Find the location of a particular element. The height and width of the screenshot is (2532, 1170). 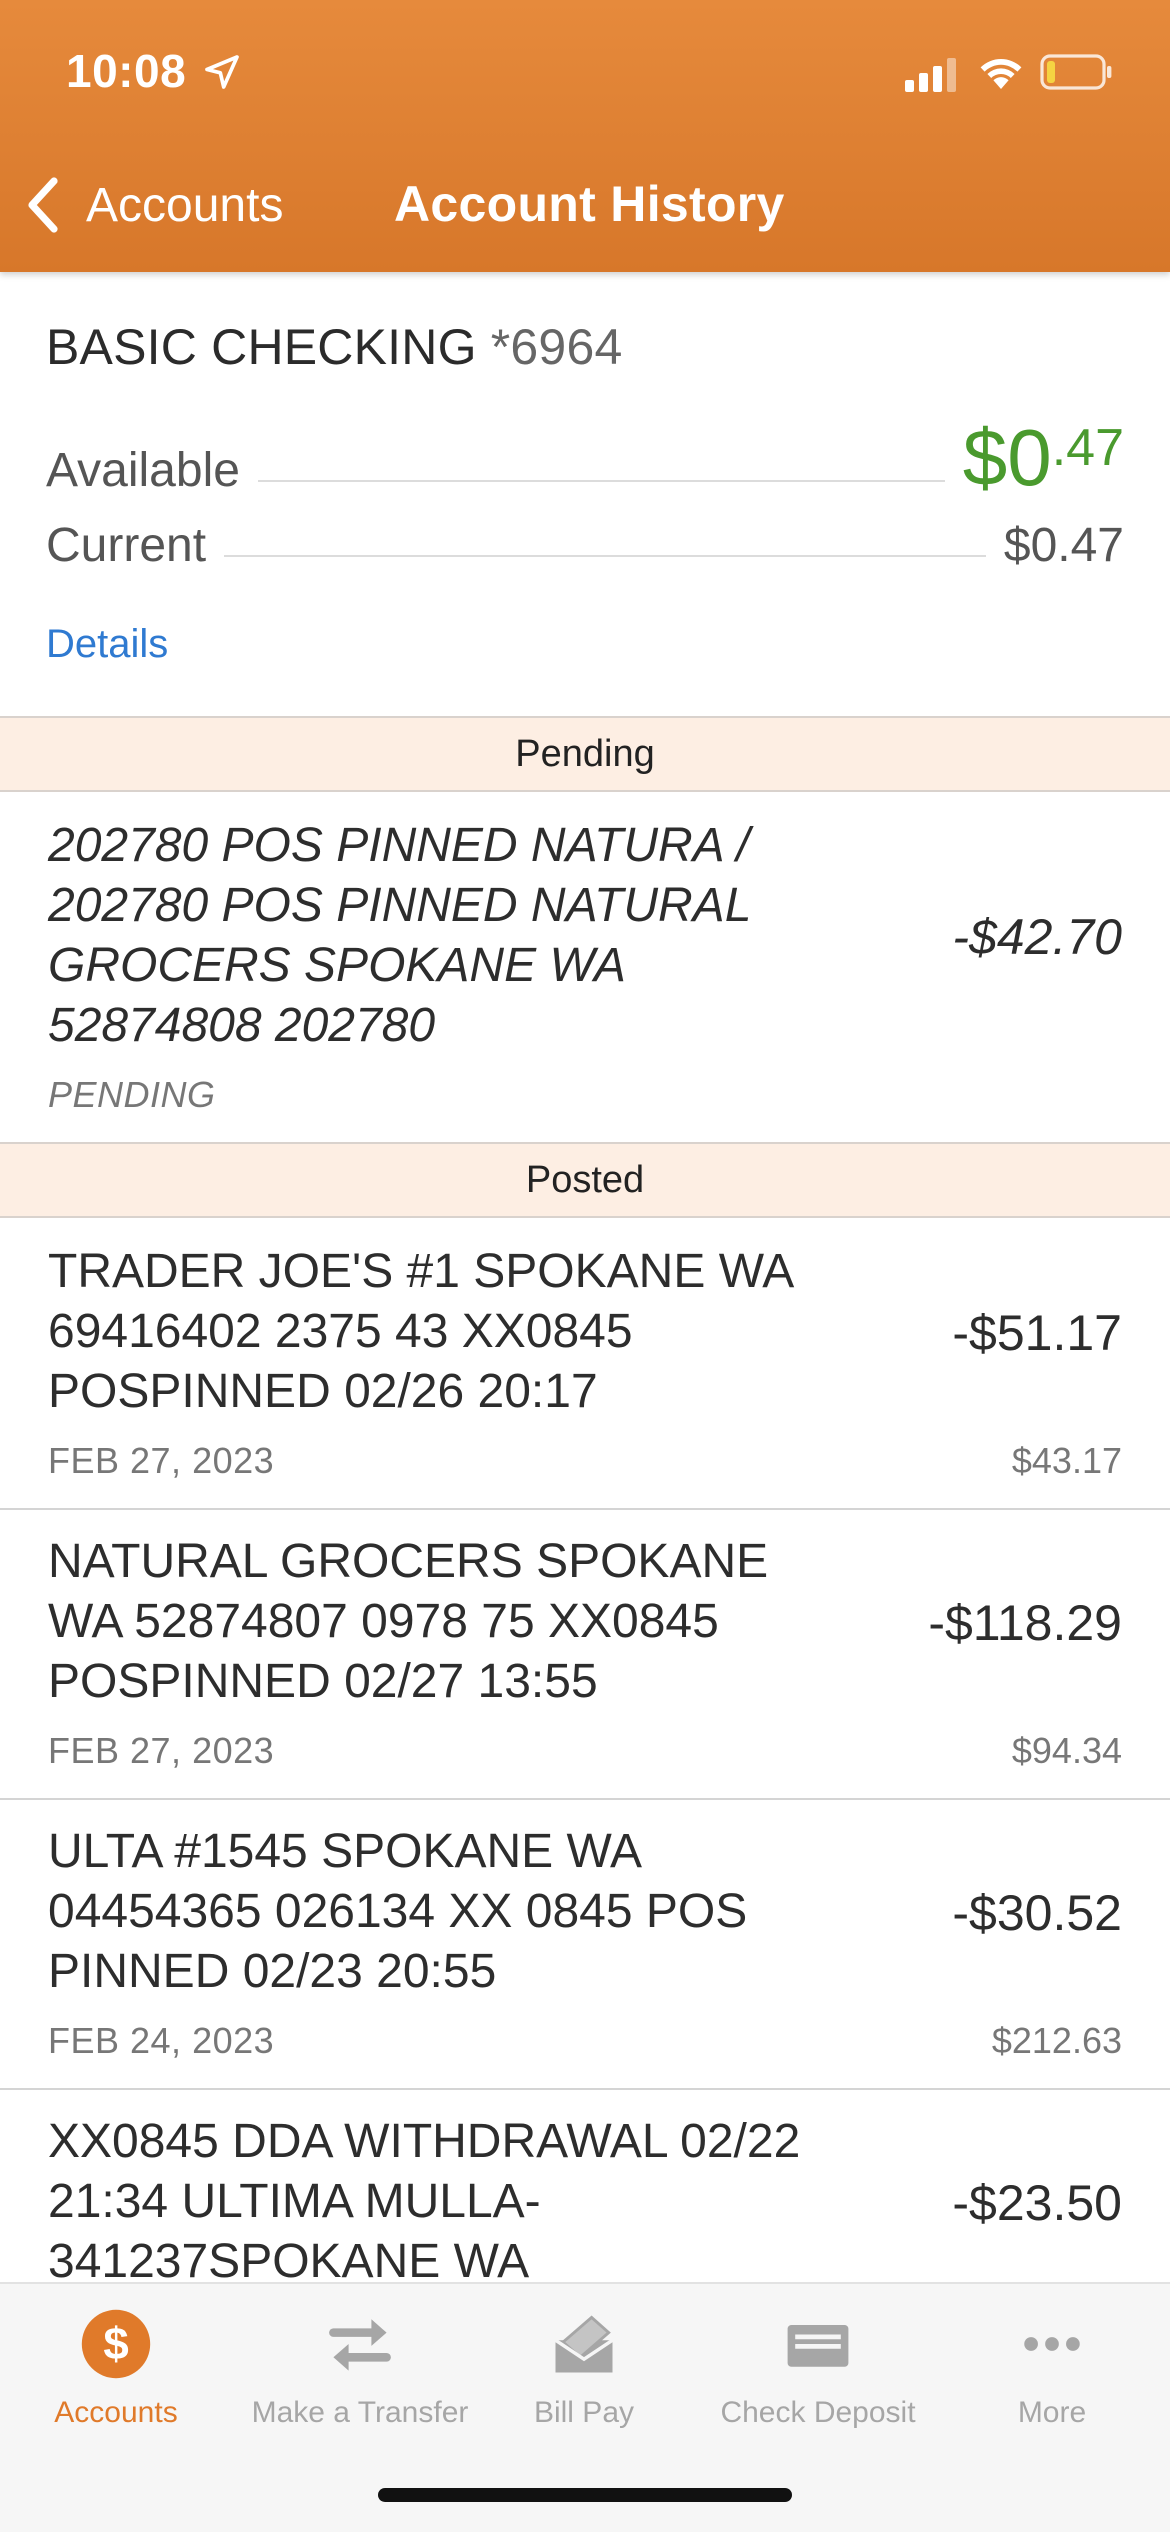

available-amount: $0.47 is located at coordinates (1043, 458).